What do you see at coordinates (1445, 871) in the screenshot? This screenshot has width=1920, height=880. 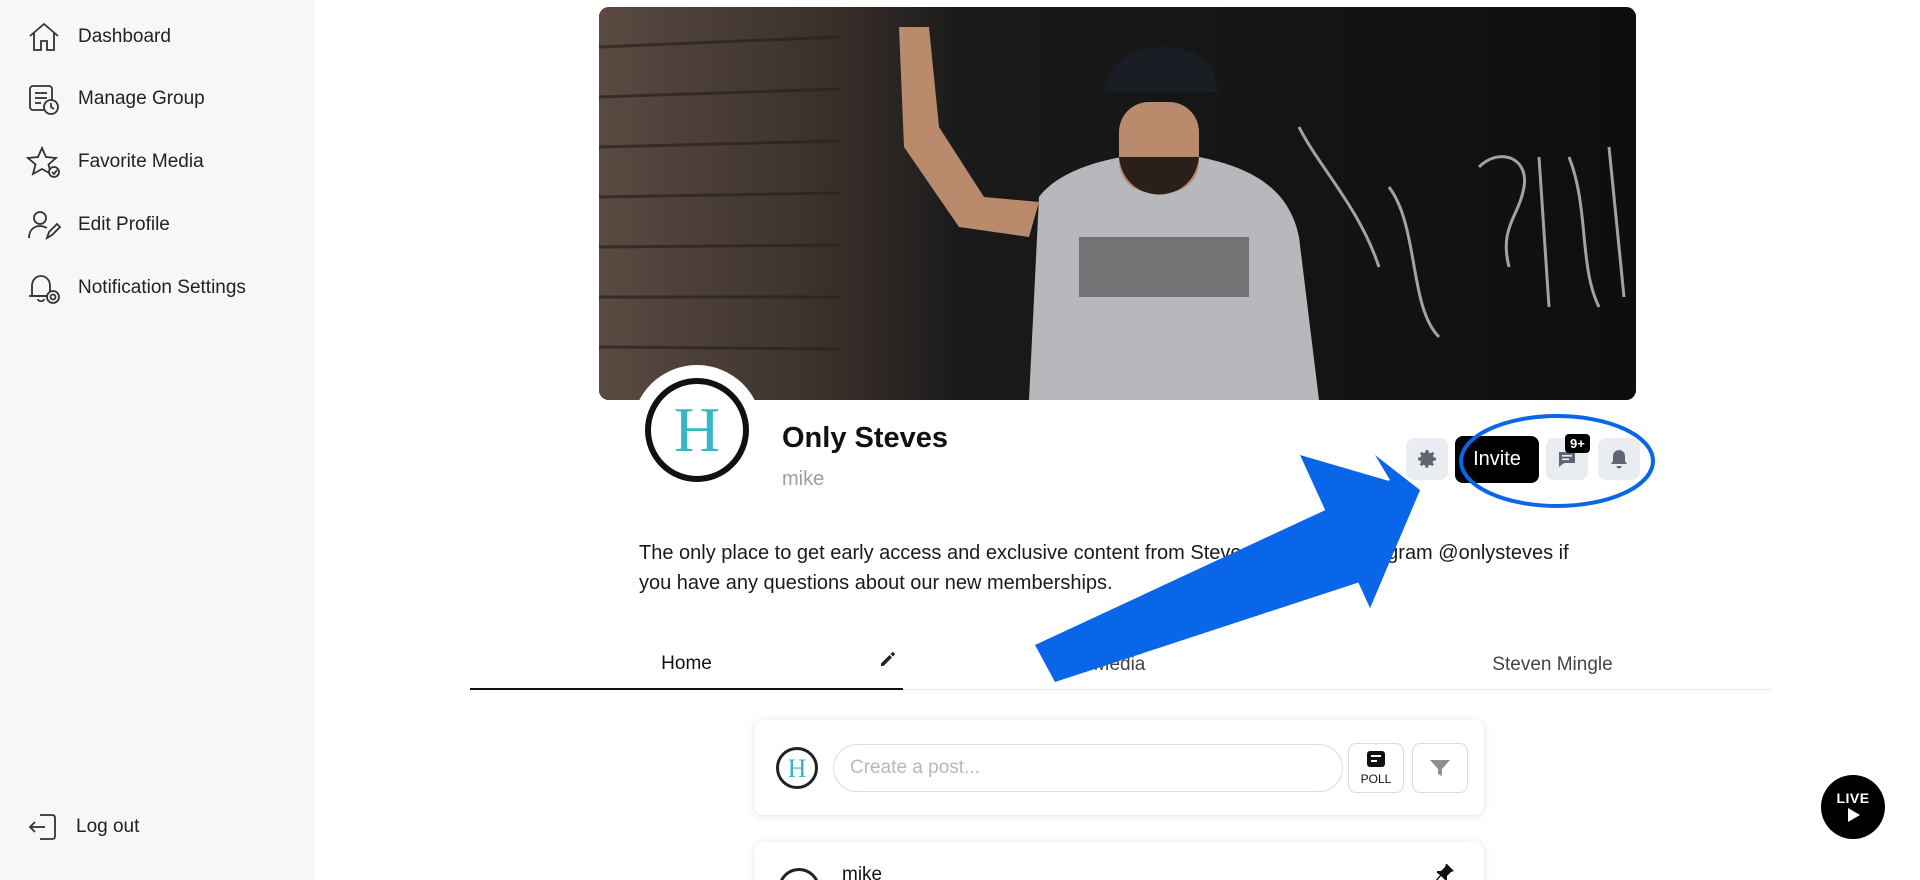 I see `pin-icon` at bounding box center [1445, 871].